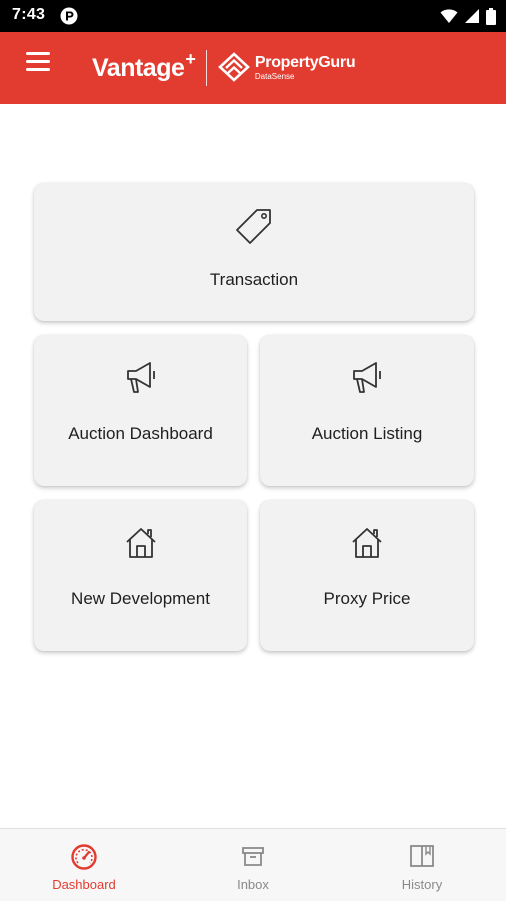 The width and height of the screenshot is (506, 901). Describe the element at coordinates (274, 76) in the screenshot. I see `brand-partner-subtitle: DataSense` at that location.